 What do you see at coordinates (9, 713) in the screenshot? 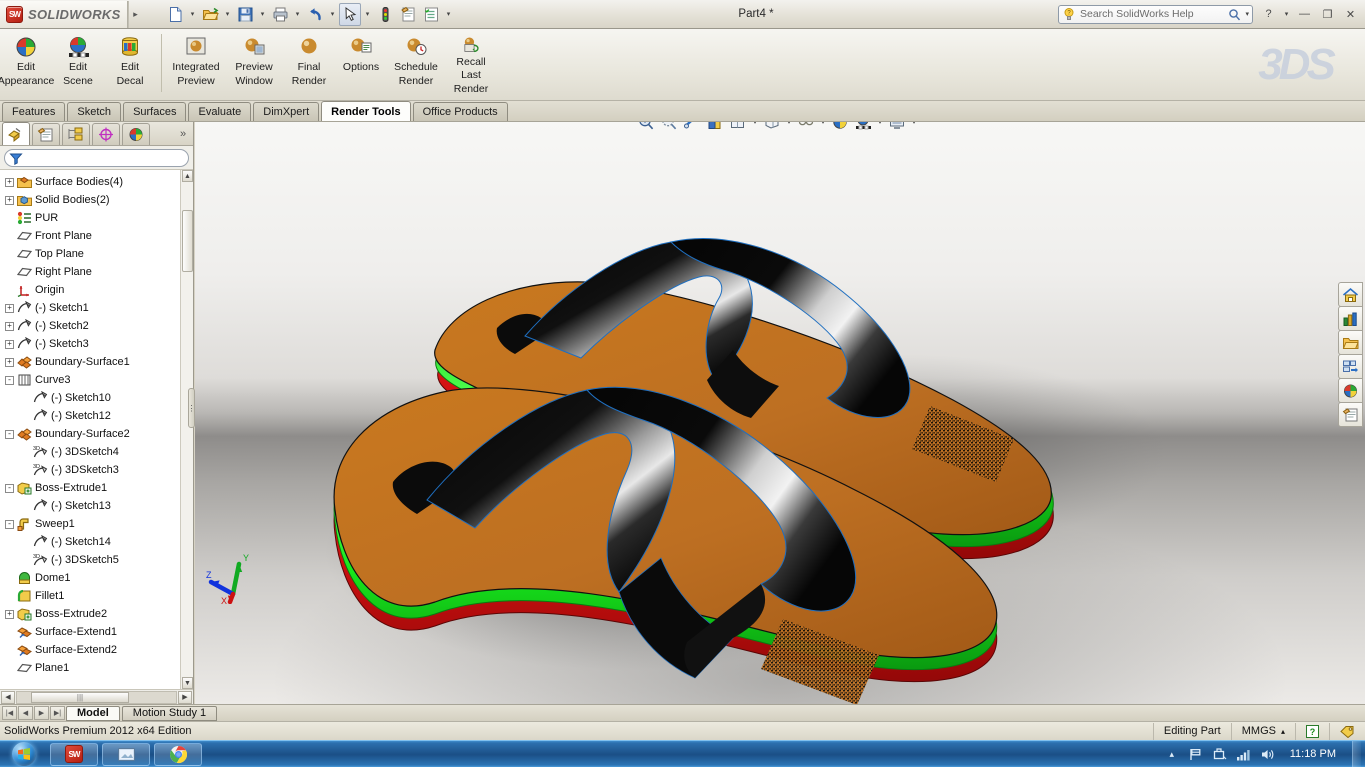
I see `first-tab-button: |◀` at bounding box center [9, 713].